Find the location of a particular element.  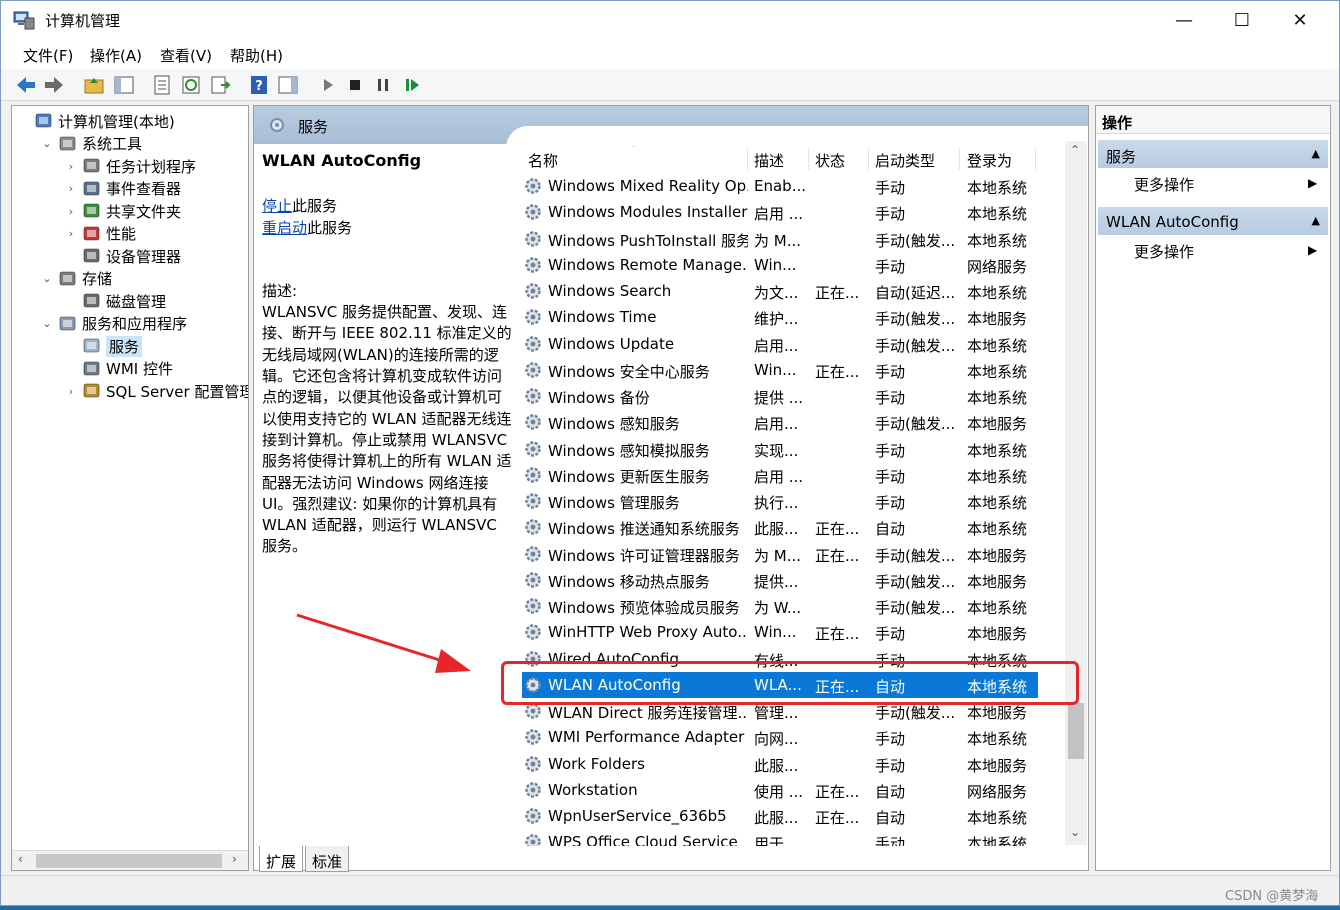

service-row: Windows Search 为文... 正在... 自动(延迟... 本地系统 is located at coordinates (780, 291).